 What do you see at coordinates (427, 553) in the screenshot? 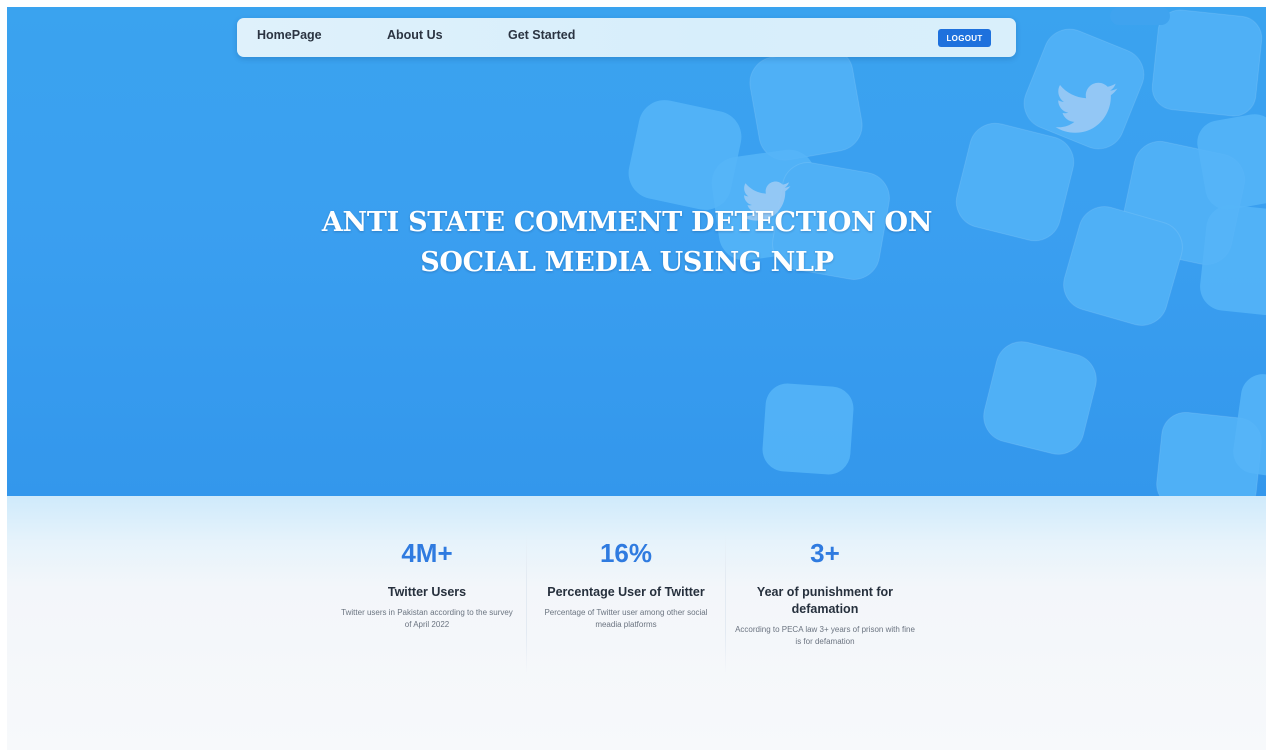
I see `stat-number: 4M+` at bounding box center [427, 553].